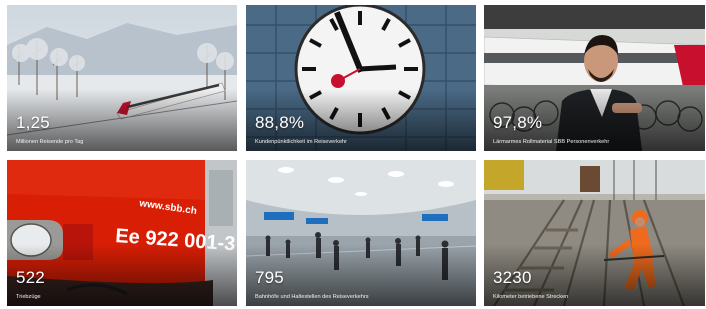 This screenshot has width=706, height=309. I want to click on stat-caption: Triebzüge, so click(28, 297).